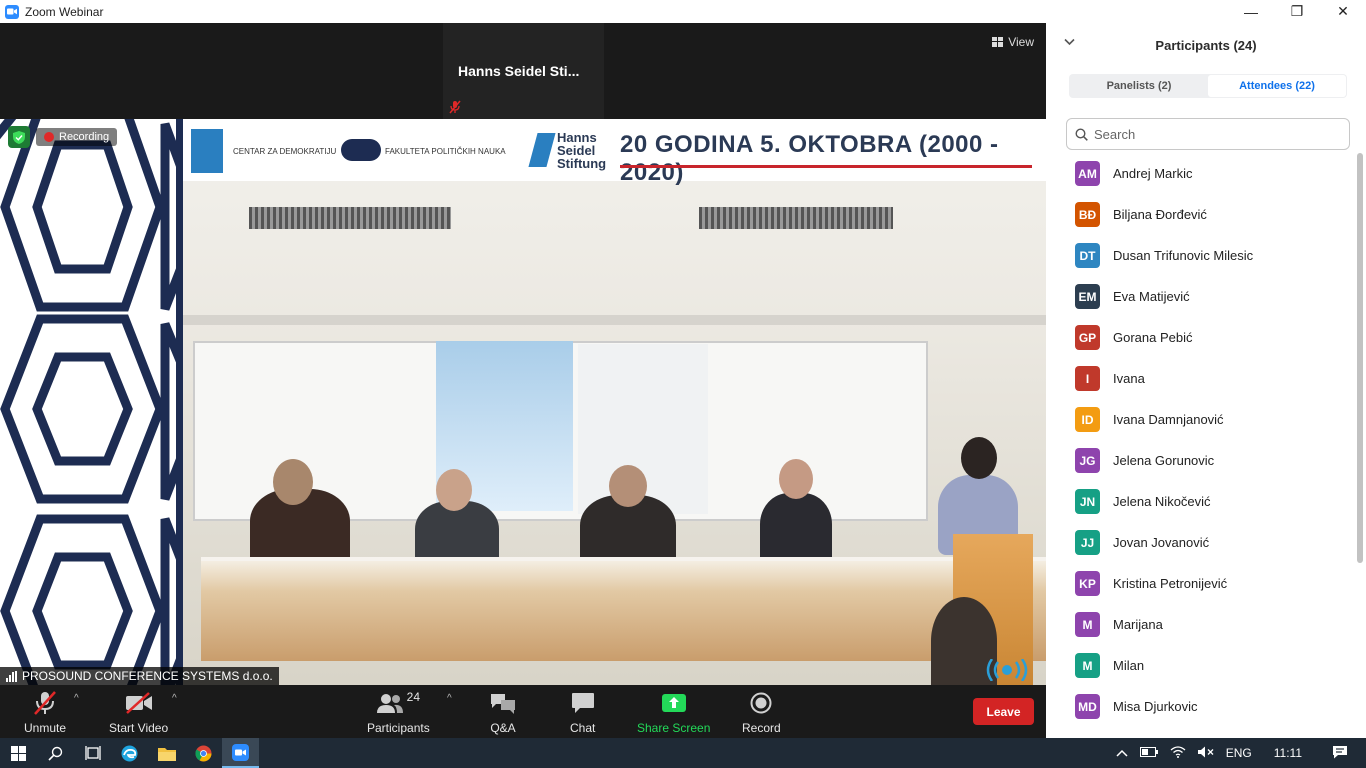  Describe the element at coordinates (449, 698) in the screenshot. I see `participants-caret-icon: ^` at that location.